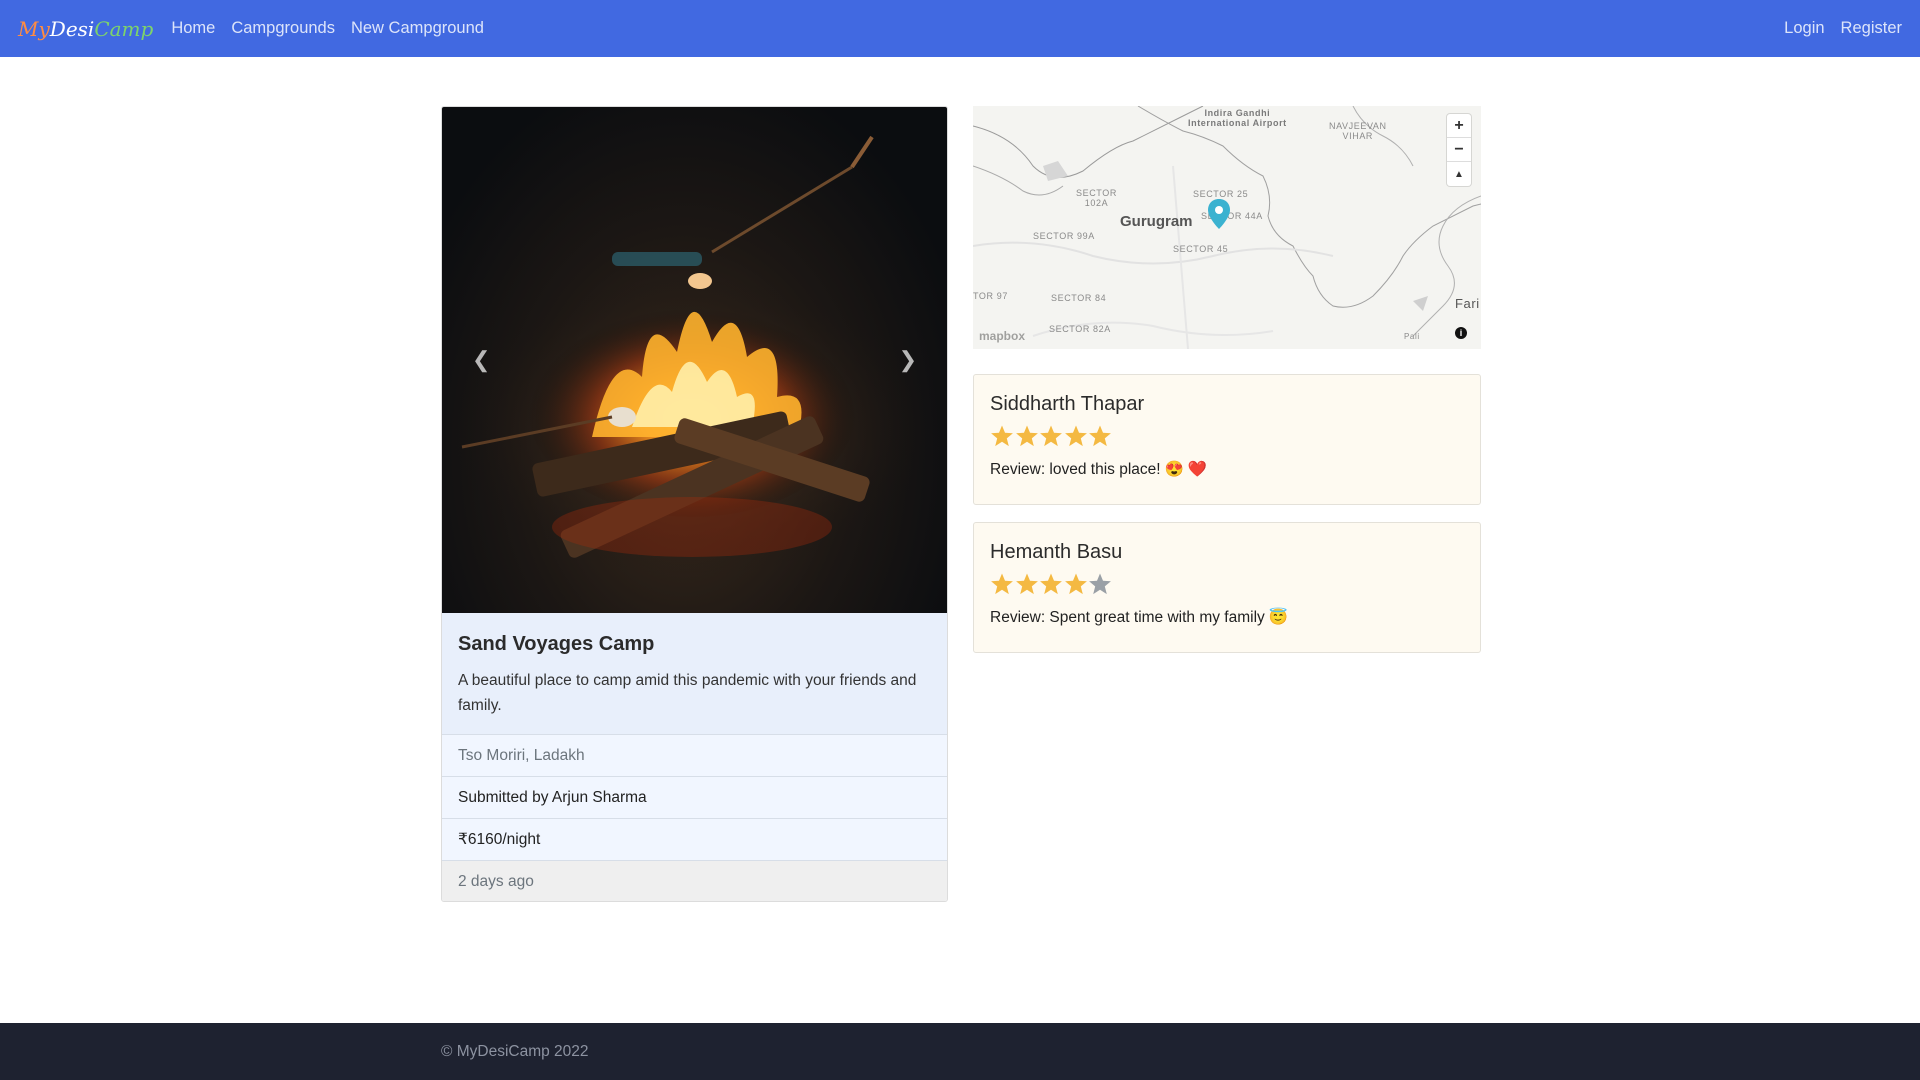 The image size is (1920, 1080). Describe the element at coordinates (1201, 249) in the screenshot. I see `map-label-sector45: SECTOR 45` at that location.